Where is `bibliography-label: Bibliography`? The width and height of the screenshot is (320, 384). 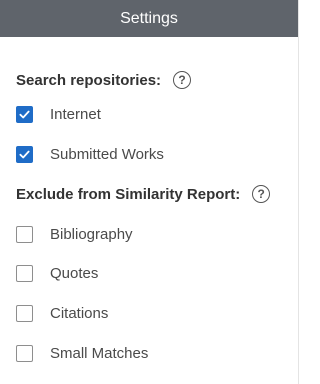
bibliography-label: Bibliography is located at coordinates (91, 234).